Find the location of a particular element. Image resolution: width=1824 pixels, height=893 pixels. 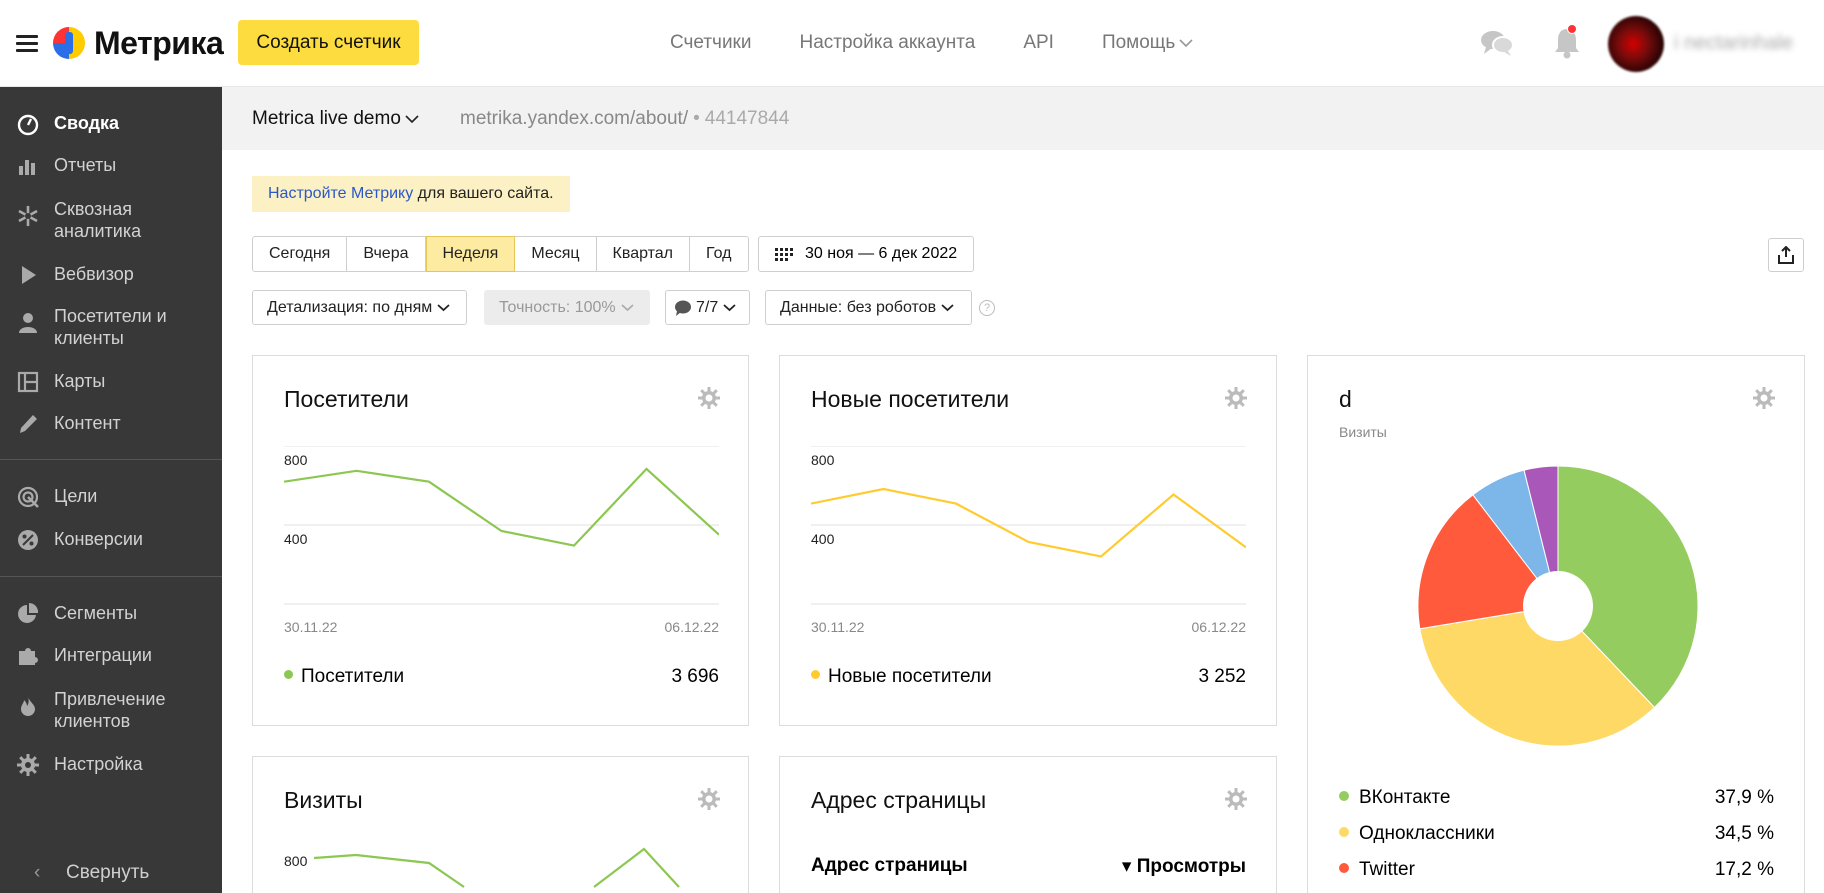

period-quarter: Квартал is located at coordinates (644, 254).